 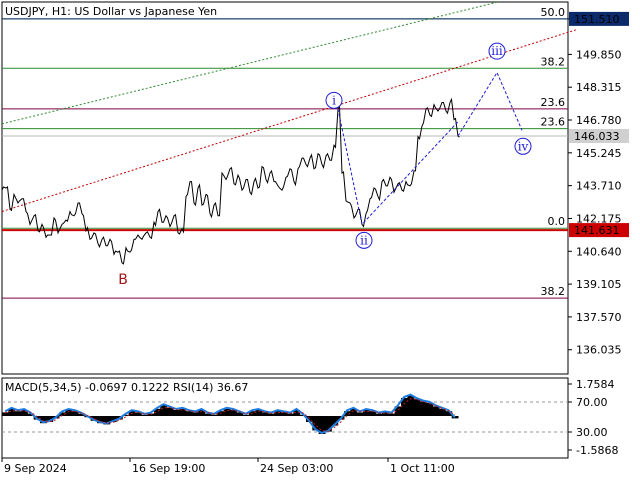 What do you see at coordinates (597, 450) in the screenshot?
I see `macd-tick-label-3: -1.5868` at bounding box center [597, 450].